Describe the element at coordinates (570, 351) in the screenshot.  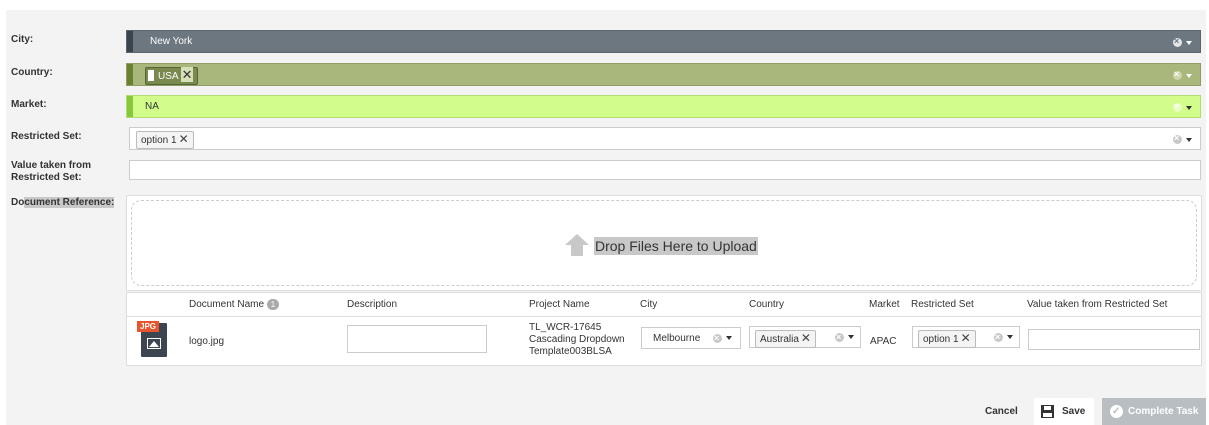
I see `project-name-line3: Template003BLSA` at that location.